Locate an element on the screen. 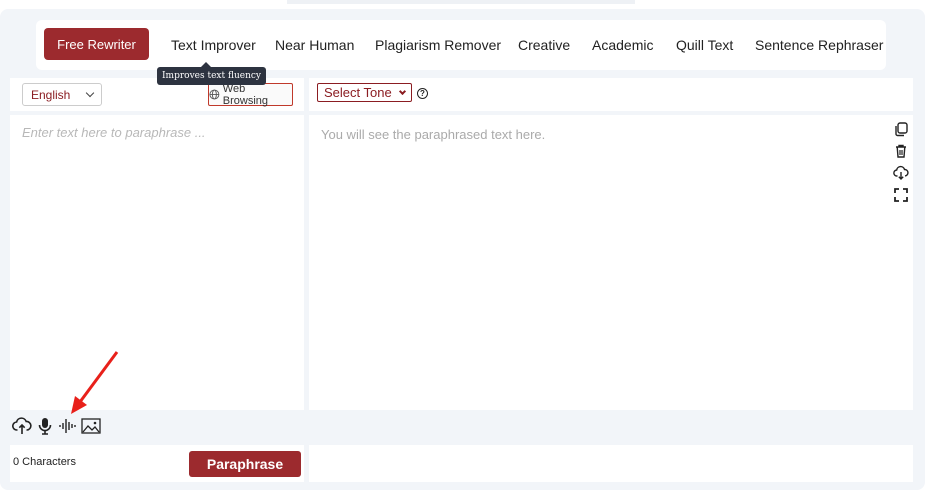  trash-icon is located at coordinates (901, 151).